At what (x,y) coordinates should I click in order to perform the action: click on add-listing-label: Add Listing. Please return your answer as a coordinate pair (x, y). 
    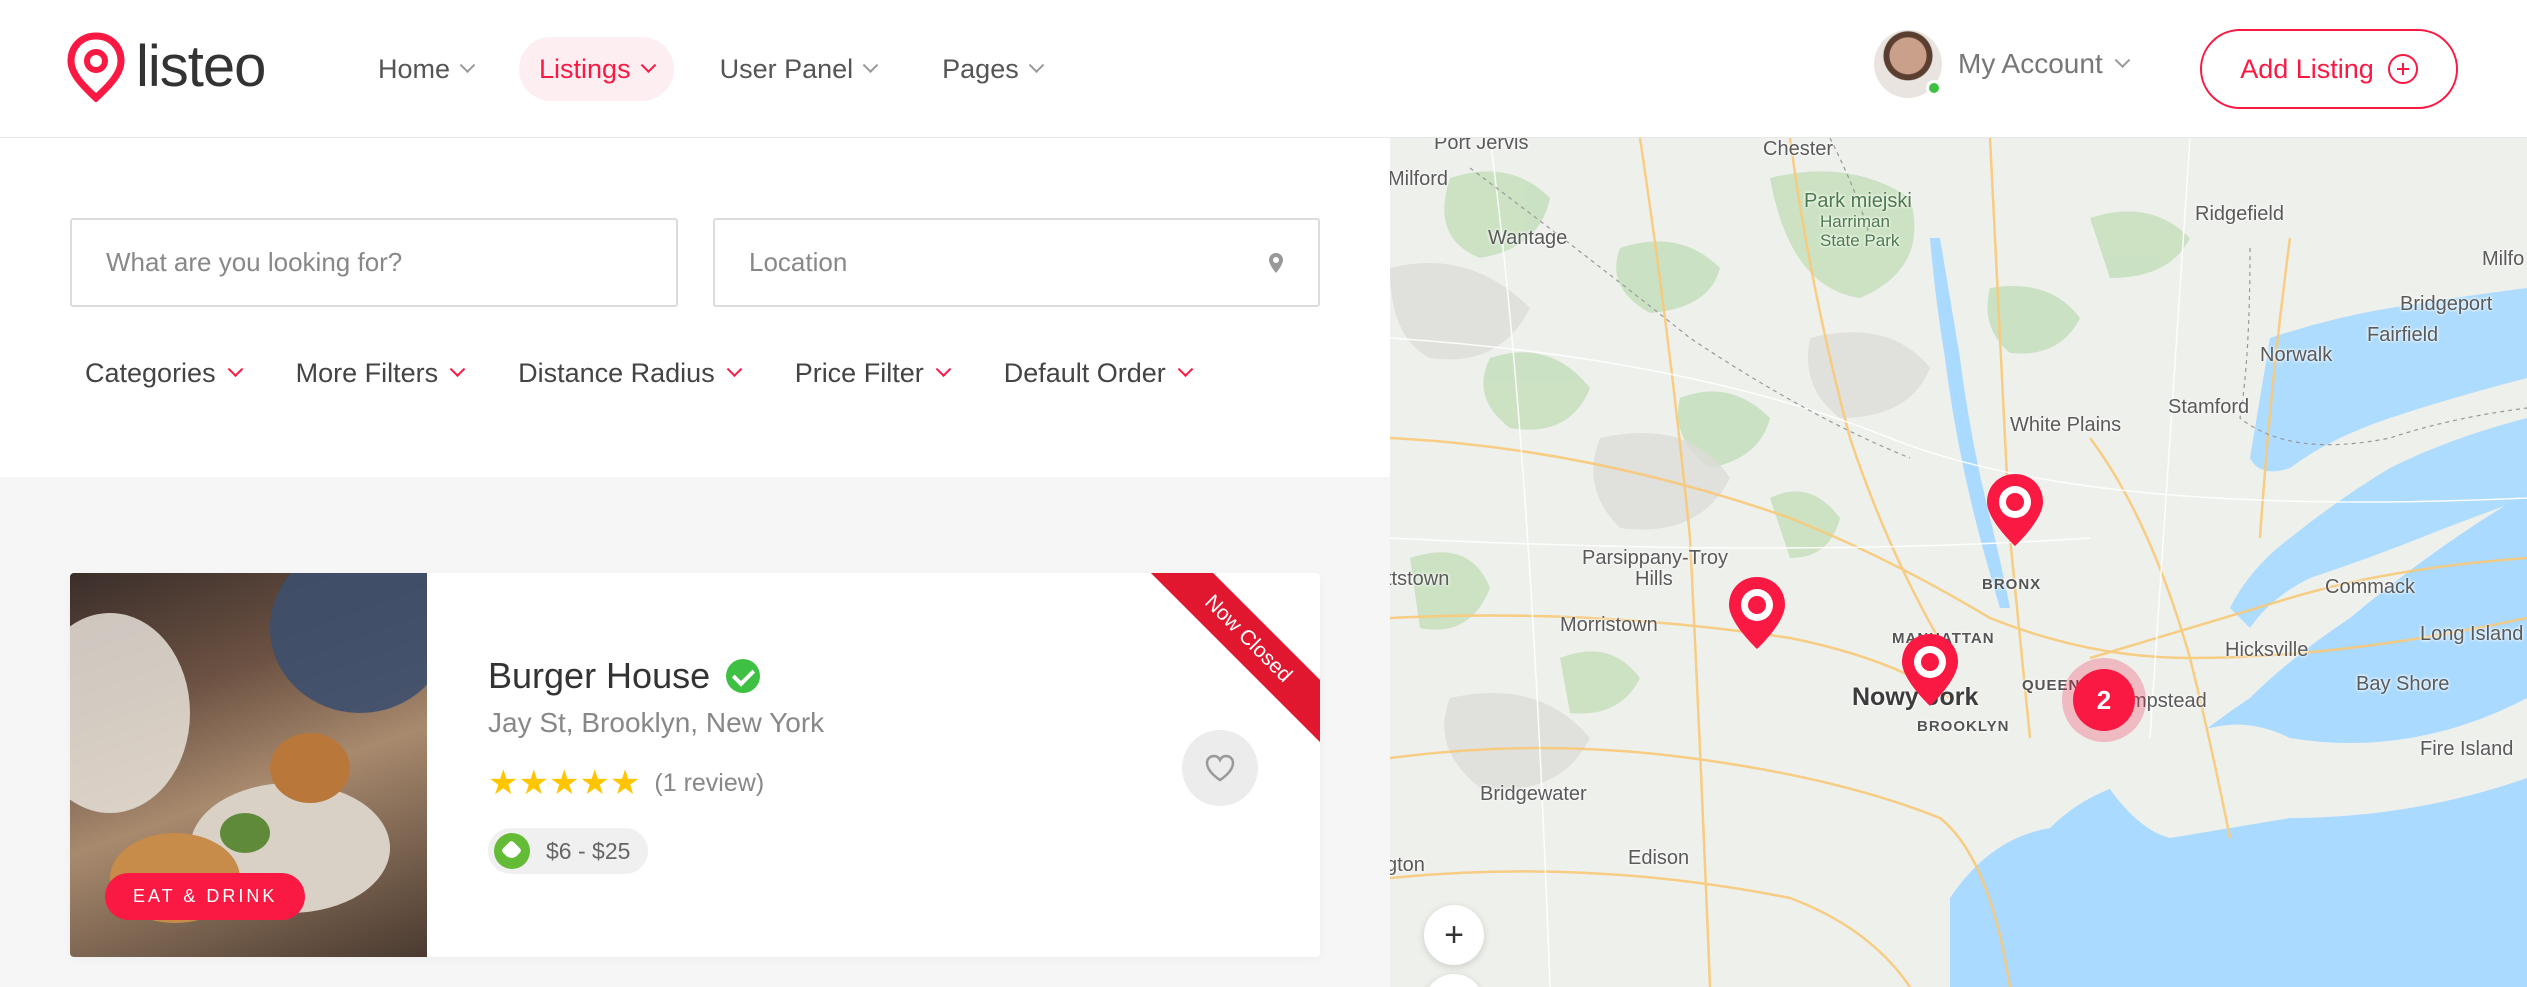
    Looking at the image, I should click on (2307, 68).